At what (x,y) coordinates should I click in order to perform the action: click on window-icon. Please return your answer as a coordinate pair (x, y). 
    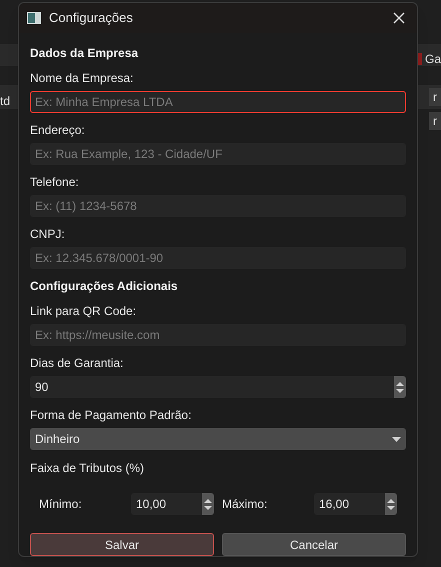
    Looking at the image, I should click on (34, 18).